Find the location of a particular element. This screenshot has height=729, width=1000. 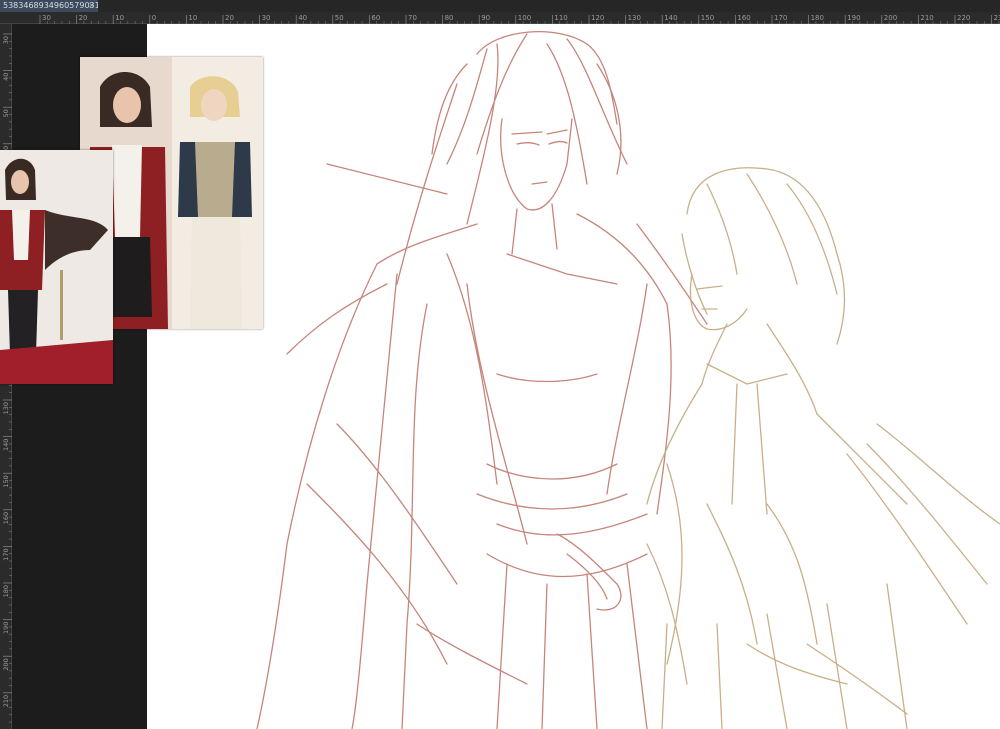

ruler-label: 0 is located at coordinates (154, 18).